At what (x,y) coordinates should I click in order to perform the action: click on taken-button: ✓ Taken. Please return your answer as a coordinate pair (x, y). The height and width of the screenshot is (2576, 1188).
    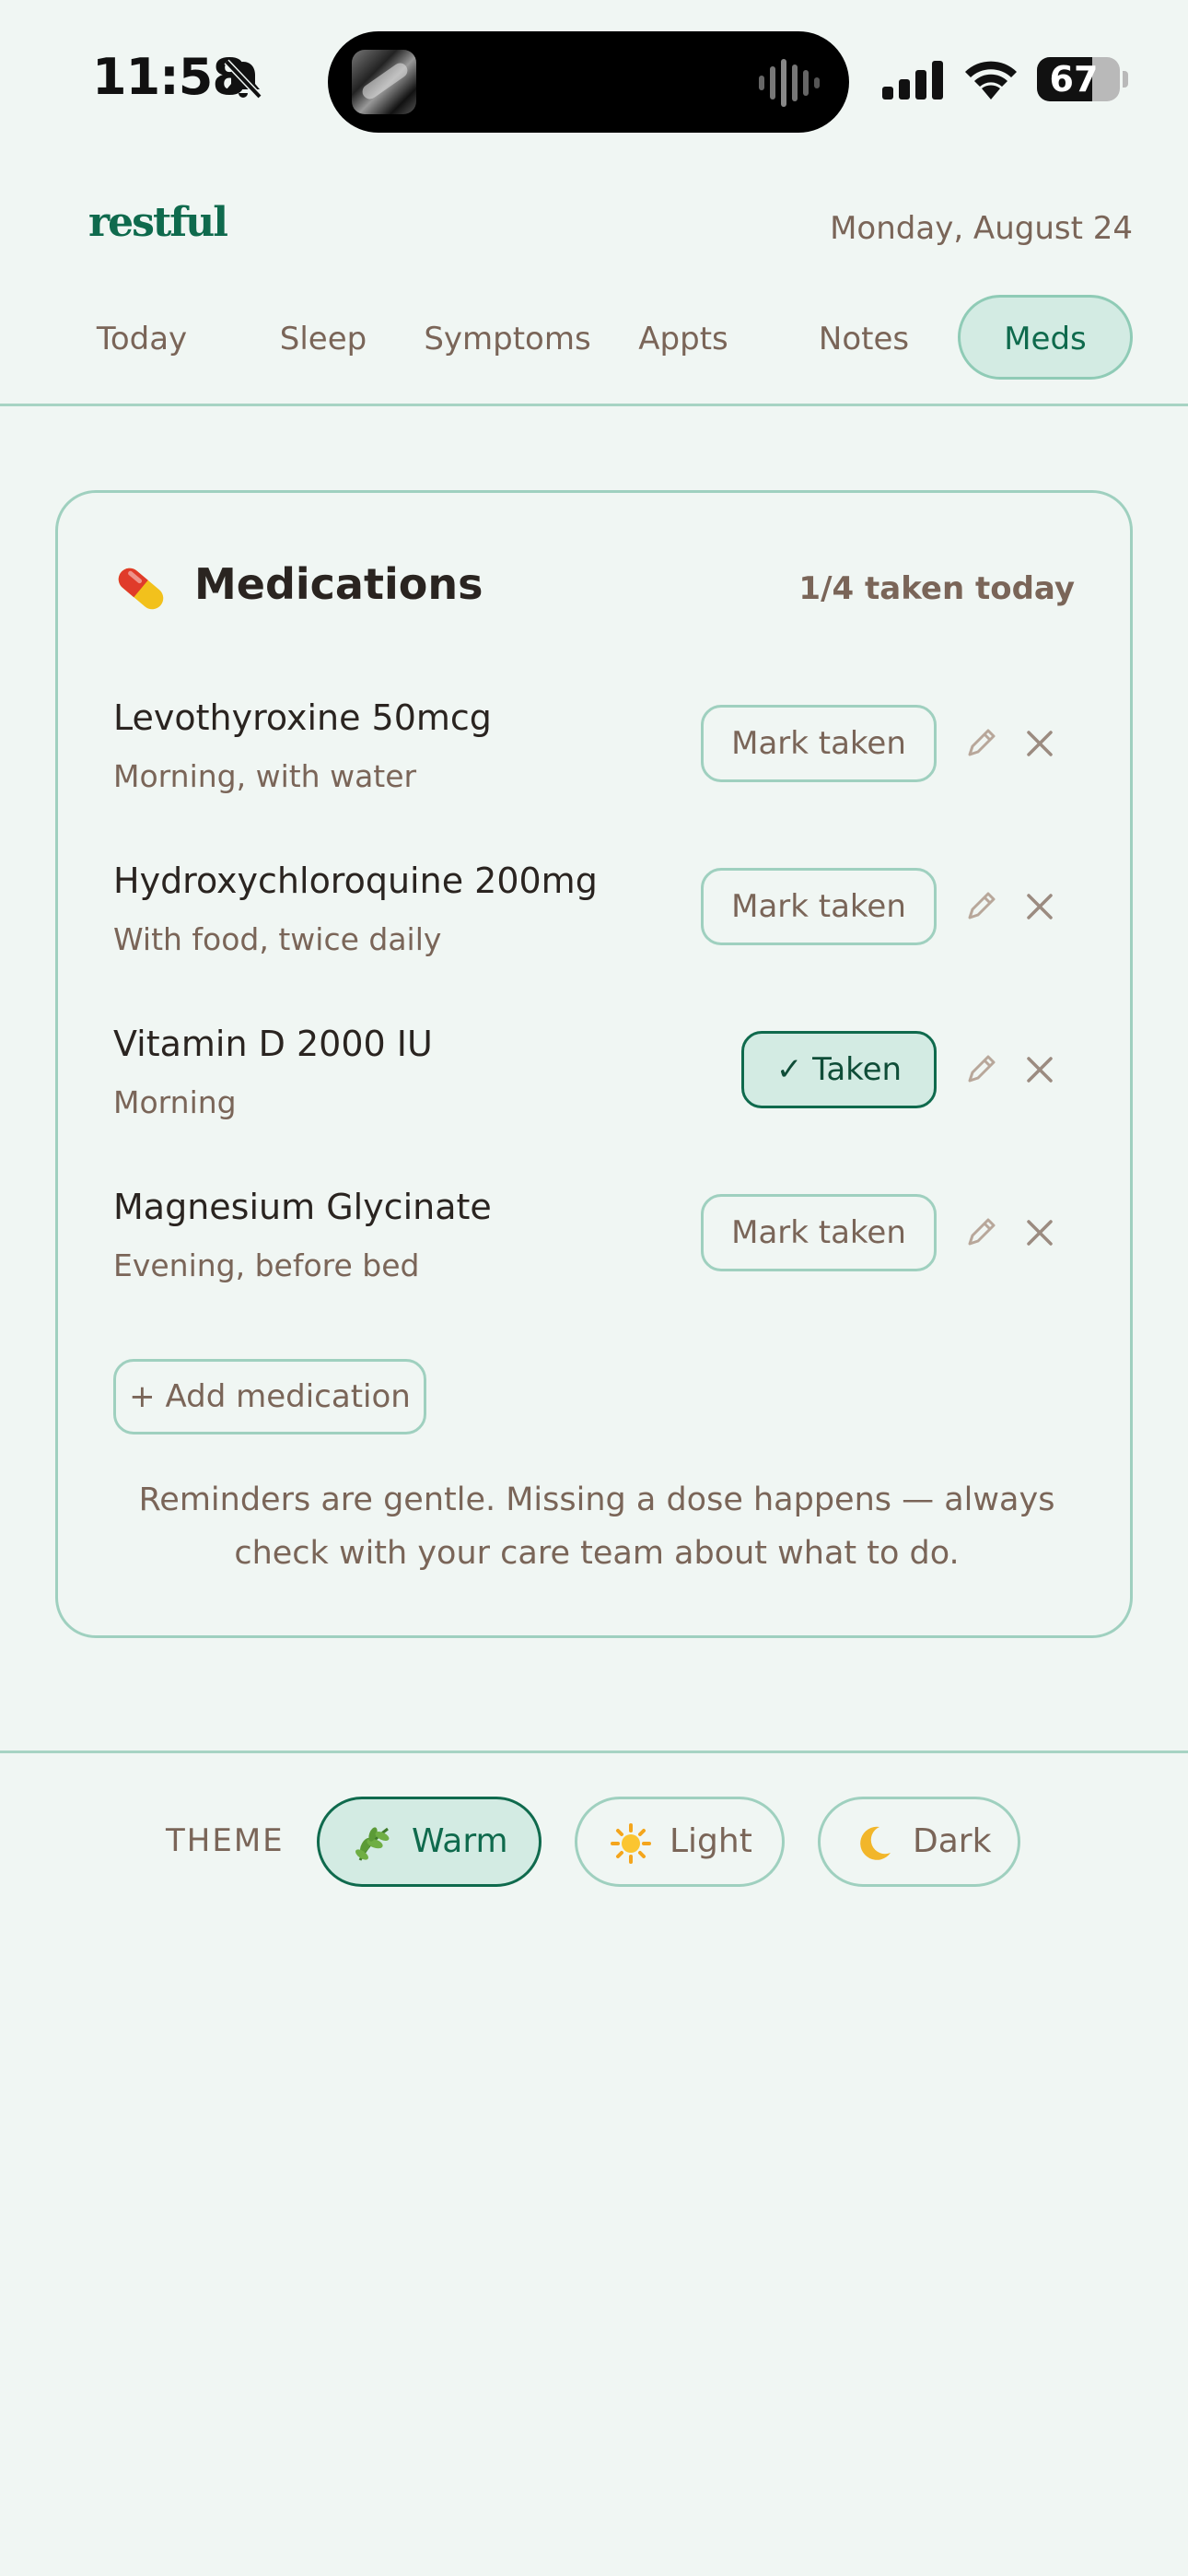
    Looking at the image, I should click on (839, 1069).